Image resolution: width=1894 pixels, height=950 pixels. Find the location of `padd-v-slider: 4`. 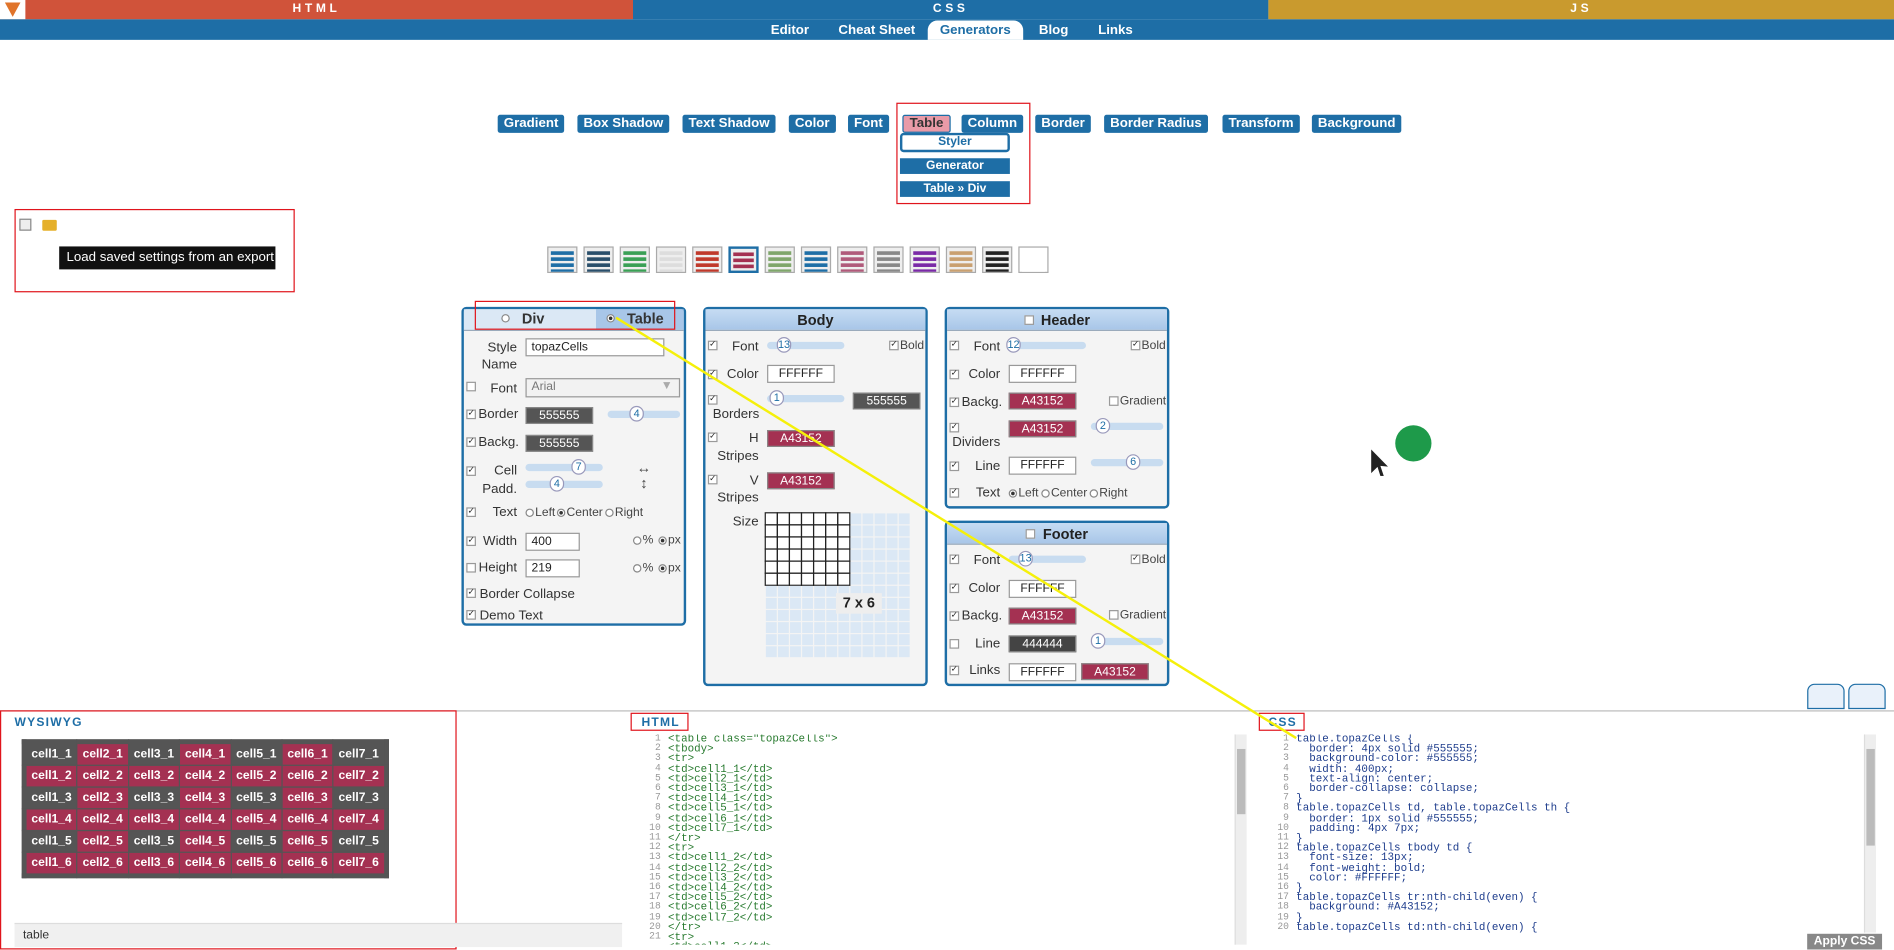

padd-v-slider: 4 is located at coordinates (564, 483).